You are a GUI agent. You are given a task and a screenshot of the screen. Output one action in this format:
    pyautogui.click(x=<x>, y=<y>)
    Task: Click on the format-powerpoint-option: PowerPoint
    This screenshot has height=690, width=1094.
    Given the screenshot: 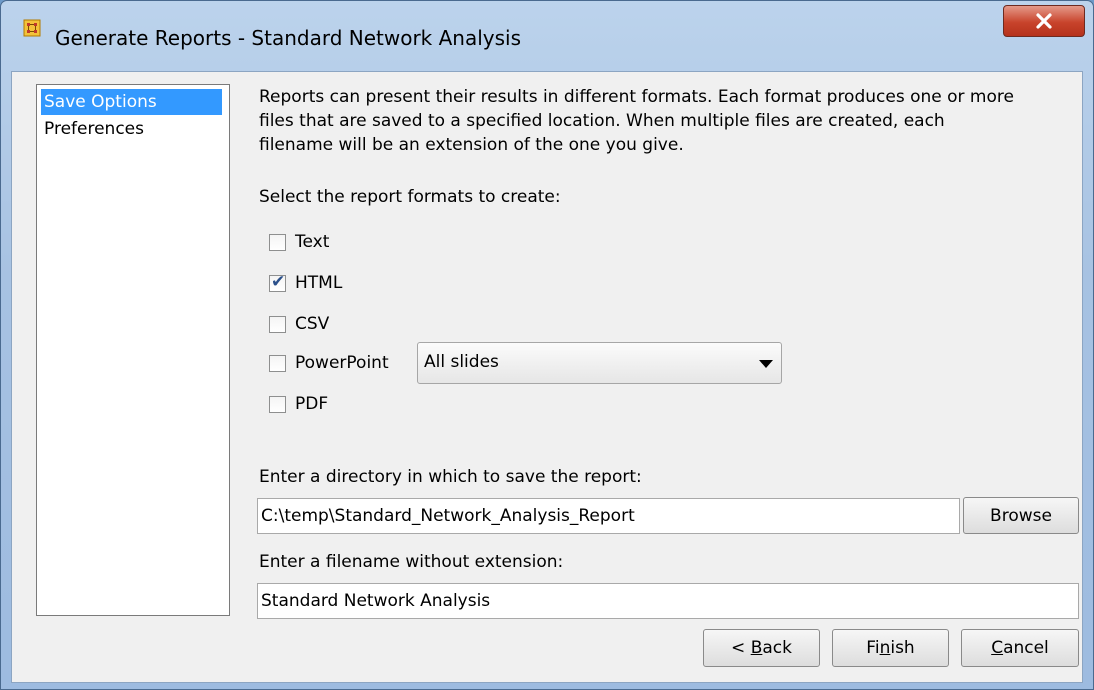 What is the action you would take?
    pyautogui.click(x=329, y=363)
    